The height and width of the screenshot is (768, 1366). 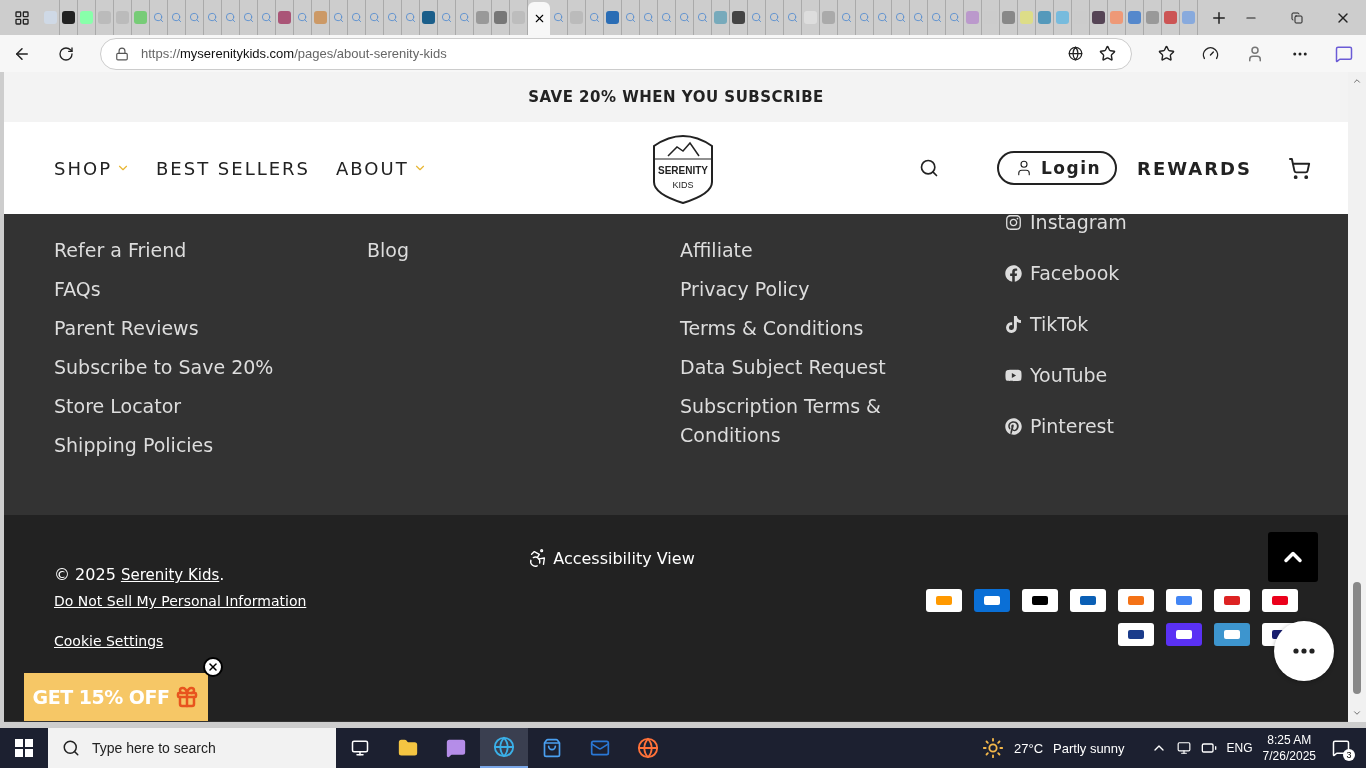 I want to click on footer-bottom-link: Do Not Sell My Personal Information, so click(x=180, y=601).